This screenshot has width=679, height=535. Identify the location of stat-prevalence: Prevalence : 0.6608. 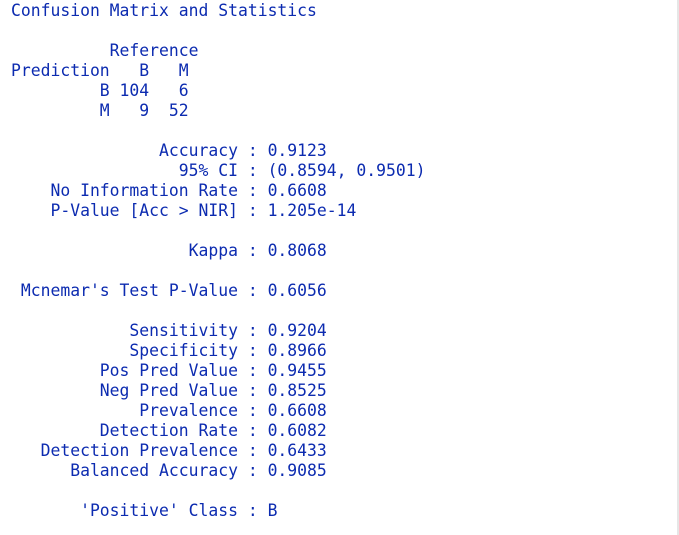
(169, 410).